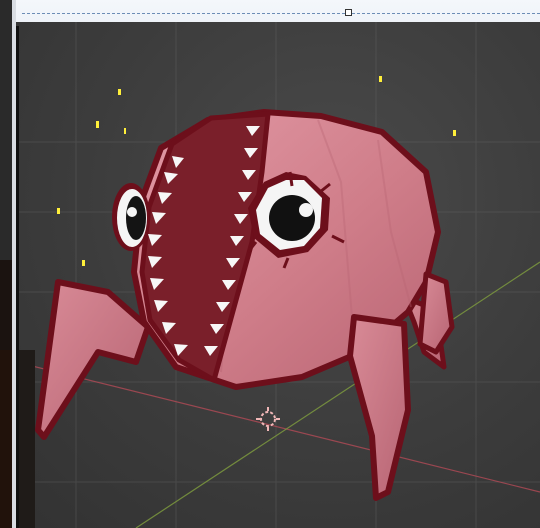 This screenshot has width=540, height=528. Describe the element at coordinates (6, 264) in the screenshot. I see `left-side-panel` at that location.